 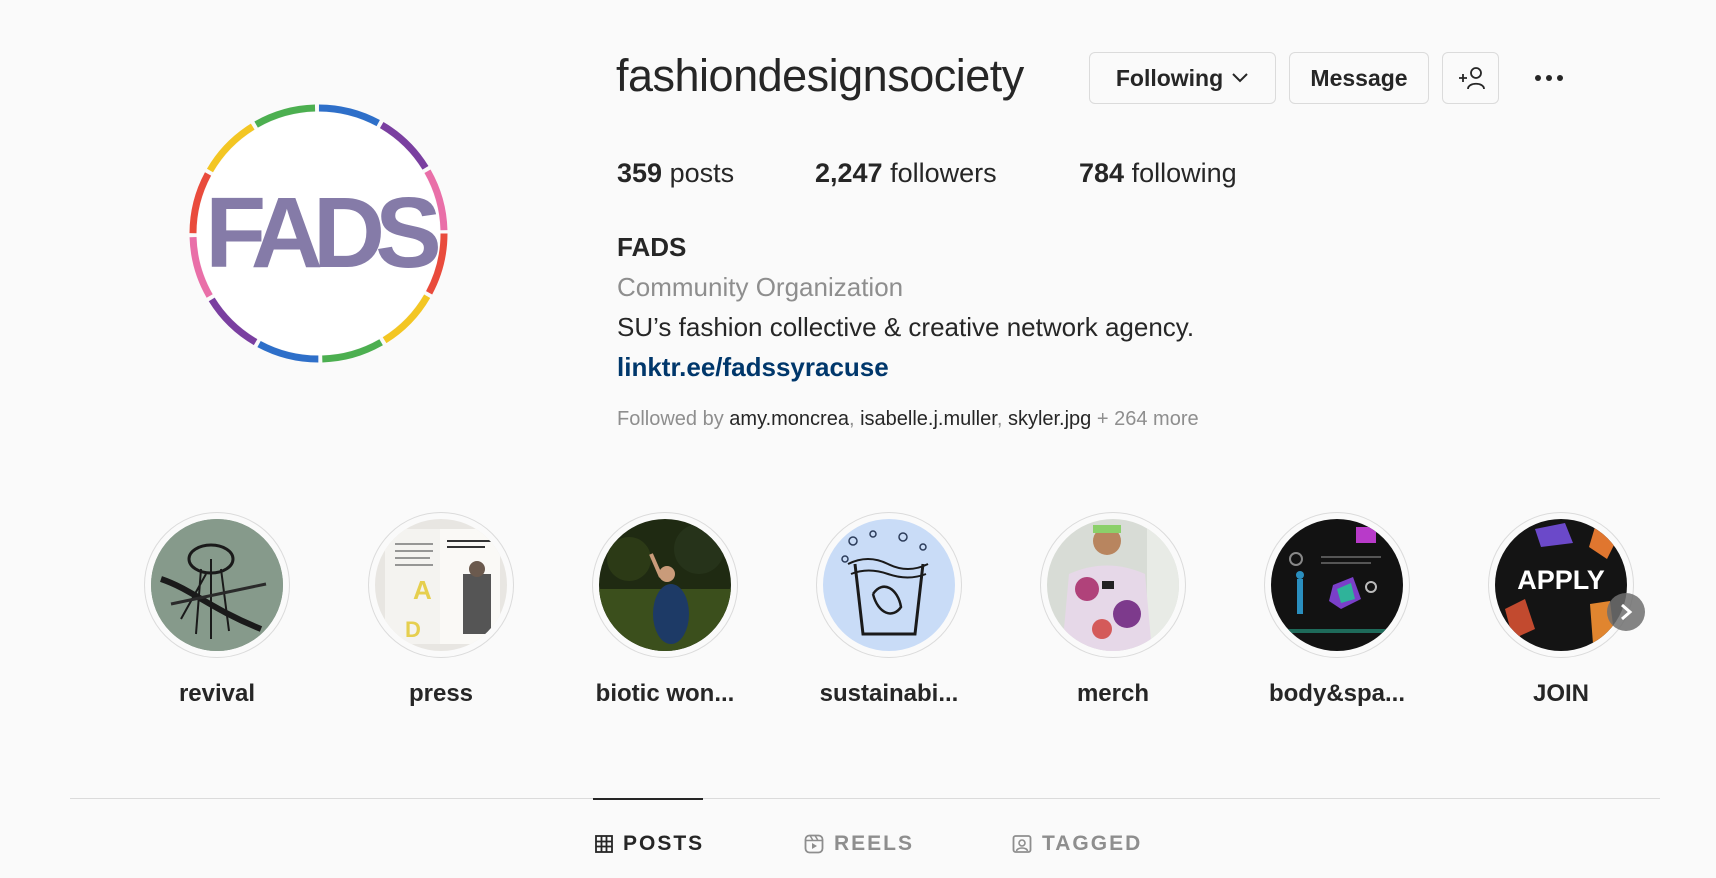 I want to click on posts-count: 359 posts, so click(x=676, y=173).